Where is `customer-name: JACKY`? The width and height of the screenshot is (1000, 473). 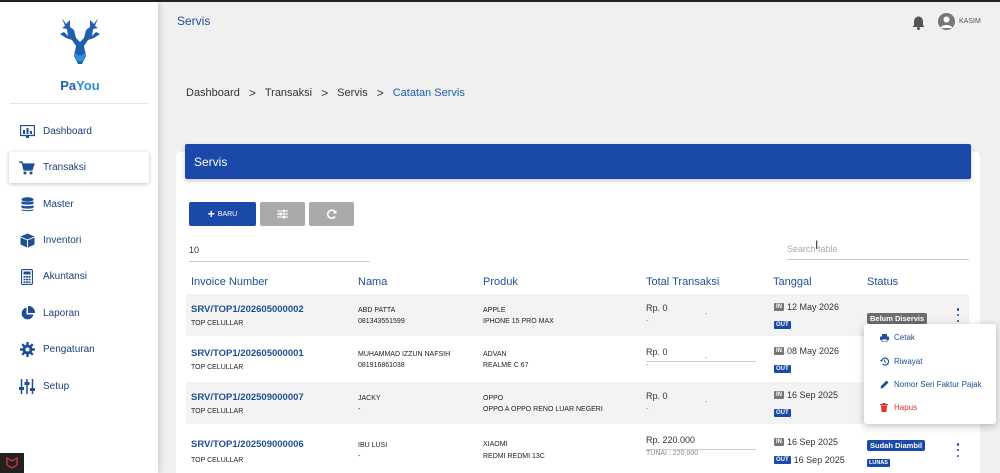 customer-name: JACKY is located at coordinates (369, 398).